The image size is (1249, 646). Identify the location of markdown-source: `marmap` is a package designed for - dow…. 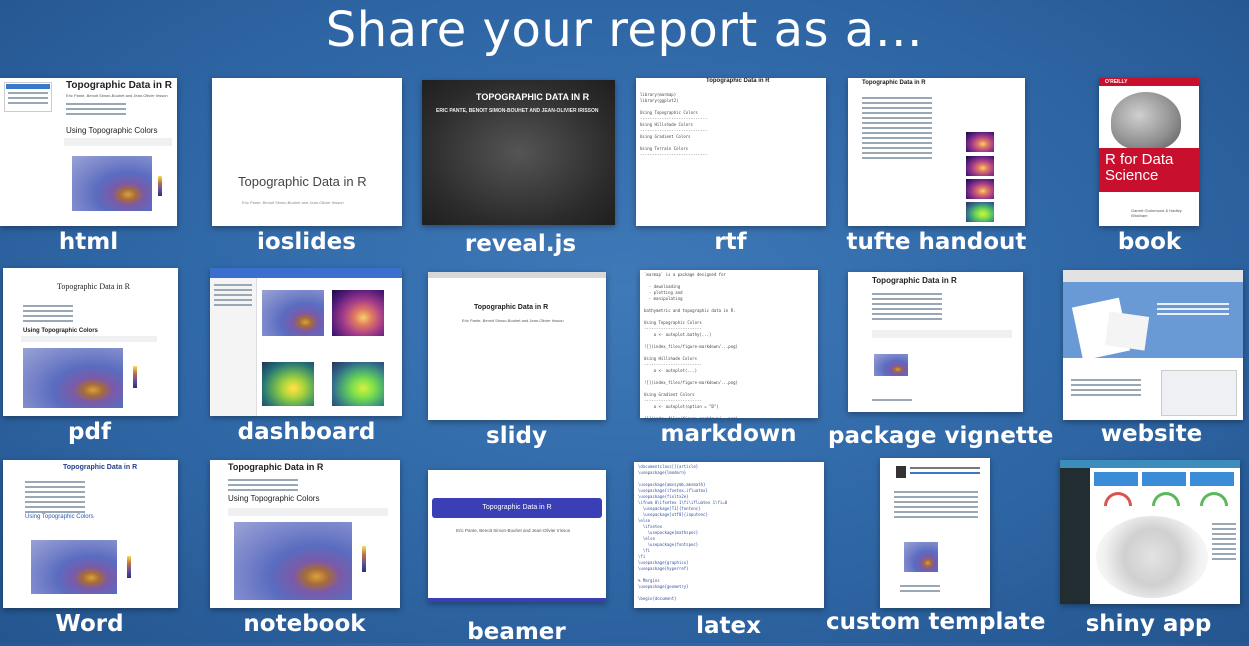
(691, 345).